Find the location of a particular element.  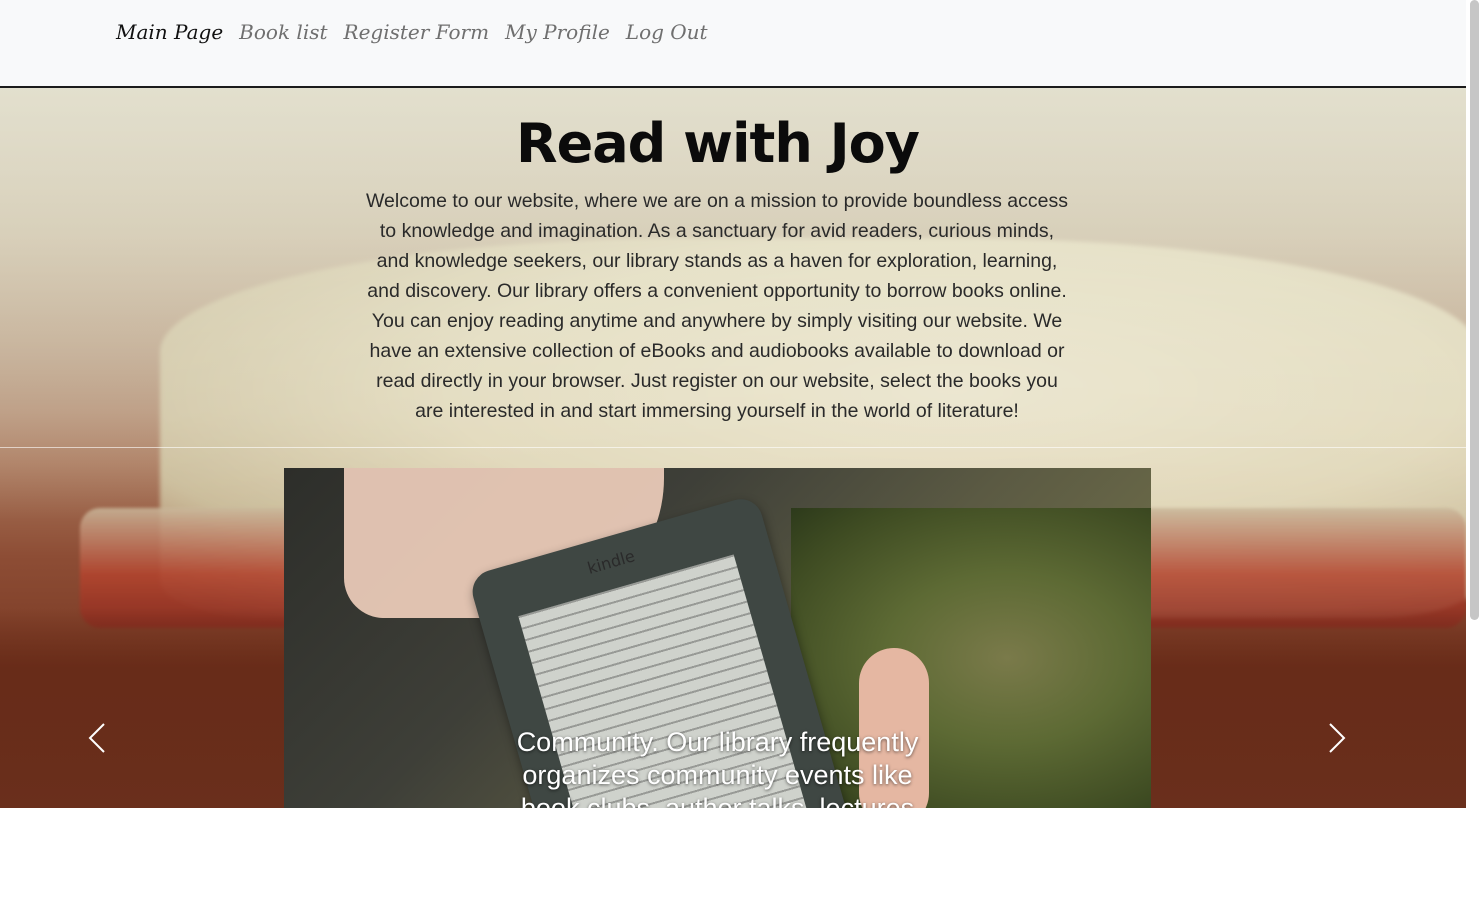

nav-link-log-out: Log Out is located at coordinates (667, 32).